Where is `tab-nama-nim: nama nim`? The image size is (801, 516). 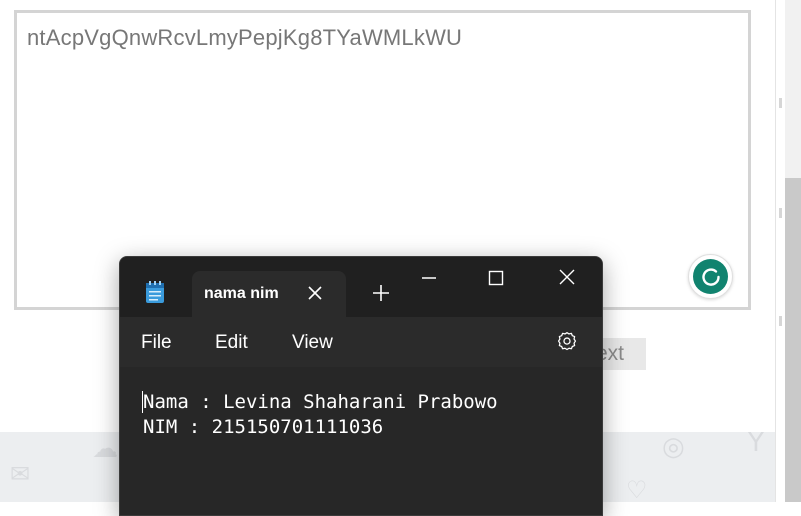
tab-nama-nim: nama nim is located at coordinates (269, 294).